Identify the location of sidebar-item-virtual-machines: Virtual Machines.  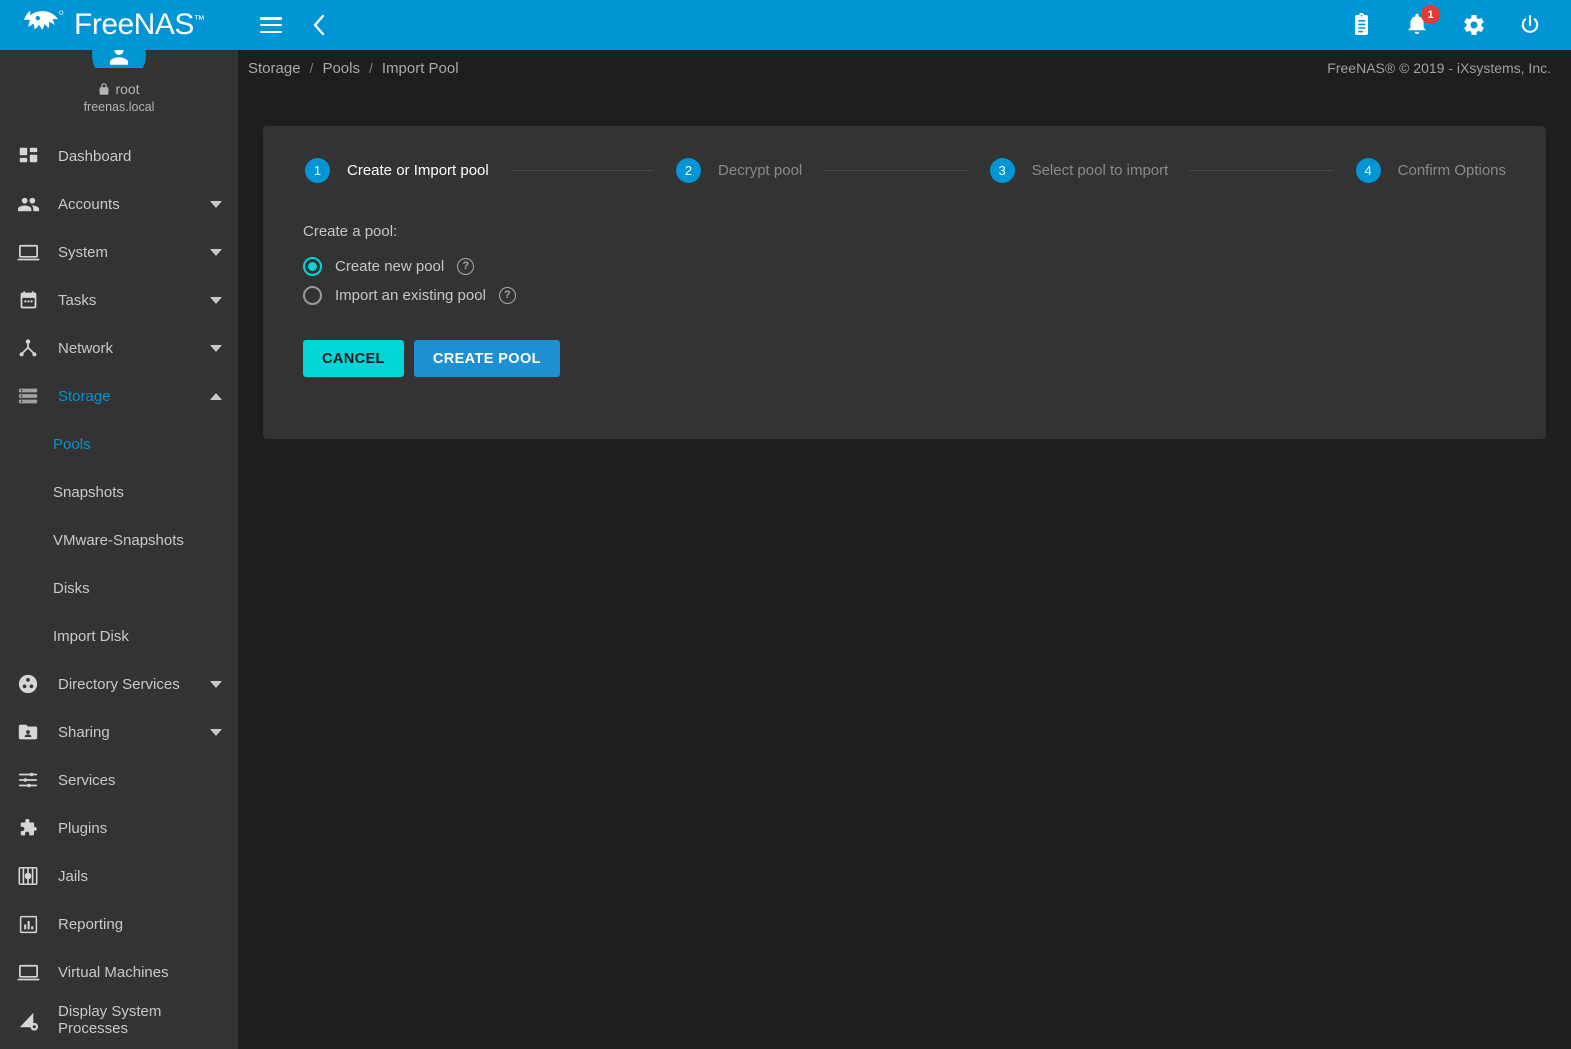
(119, 972).